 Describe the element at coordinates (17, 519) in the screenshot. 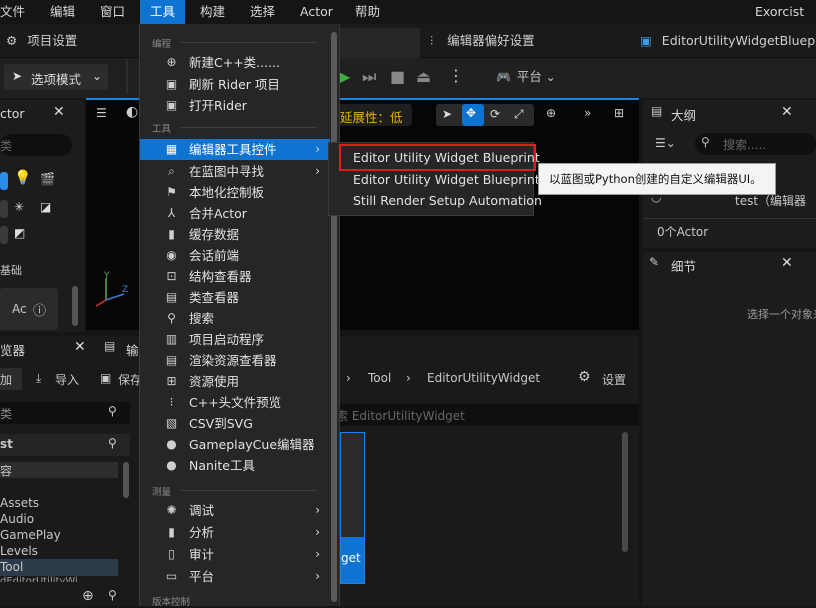

I see `tree-item: Audio` at that location.